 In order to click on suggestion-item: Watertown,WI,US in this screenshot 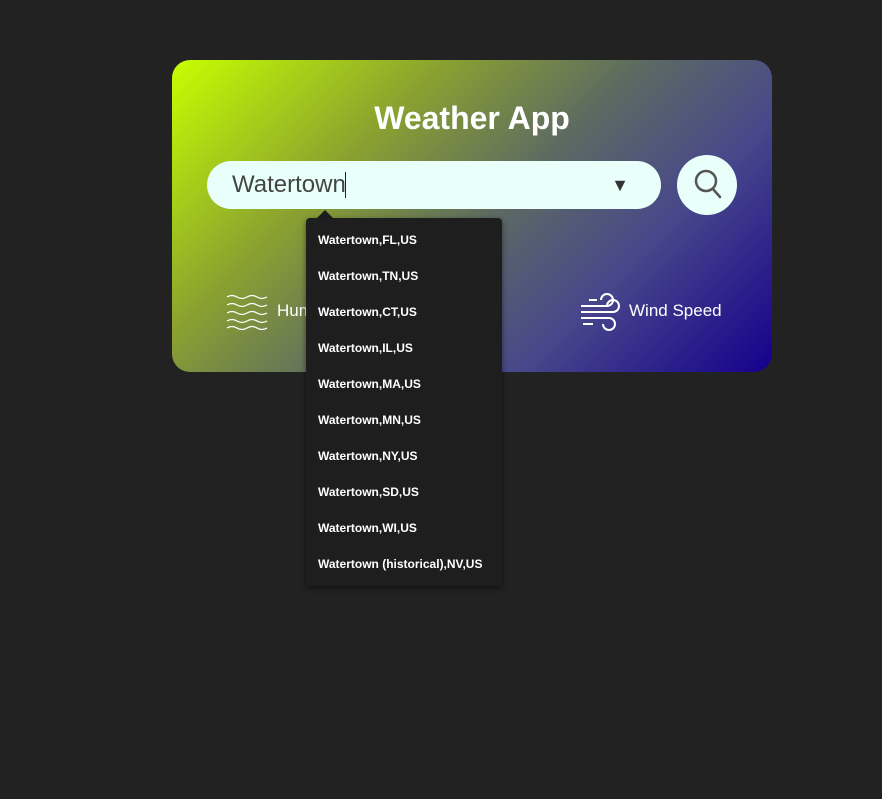, I will do `click(367, 536)`.